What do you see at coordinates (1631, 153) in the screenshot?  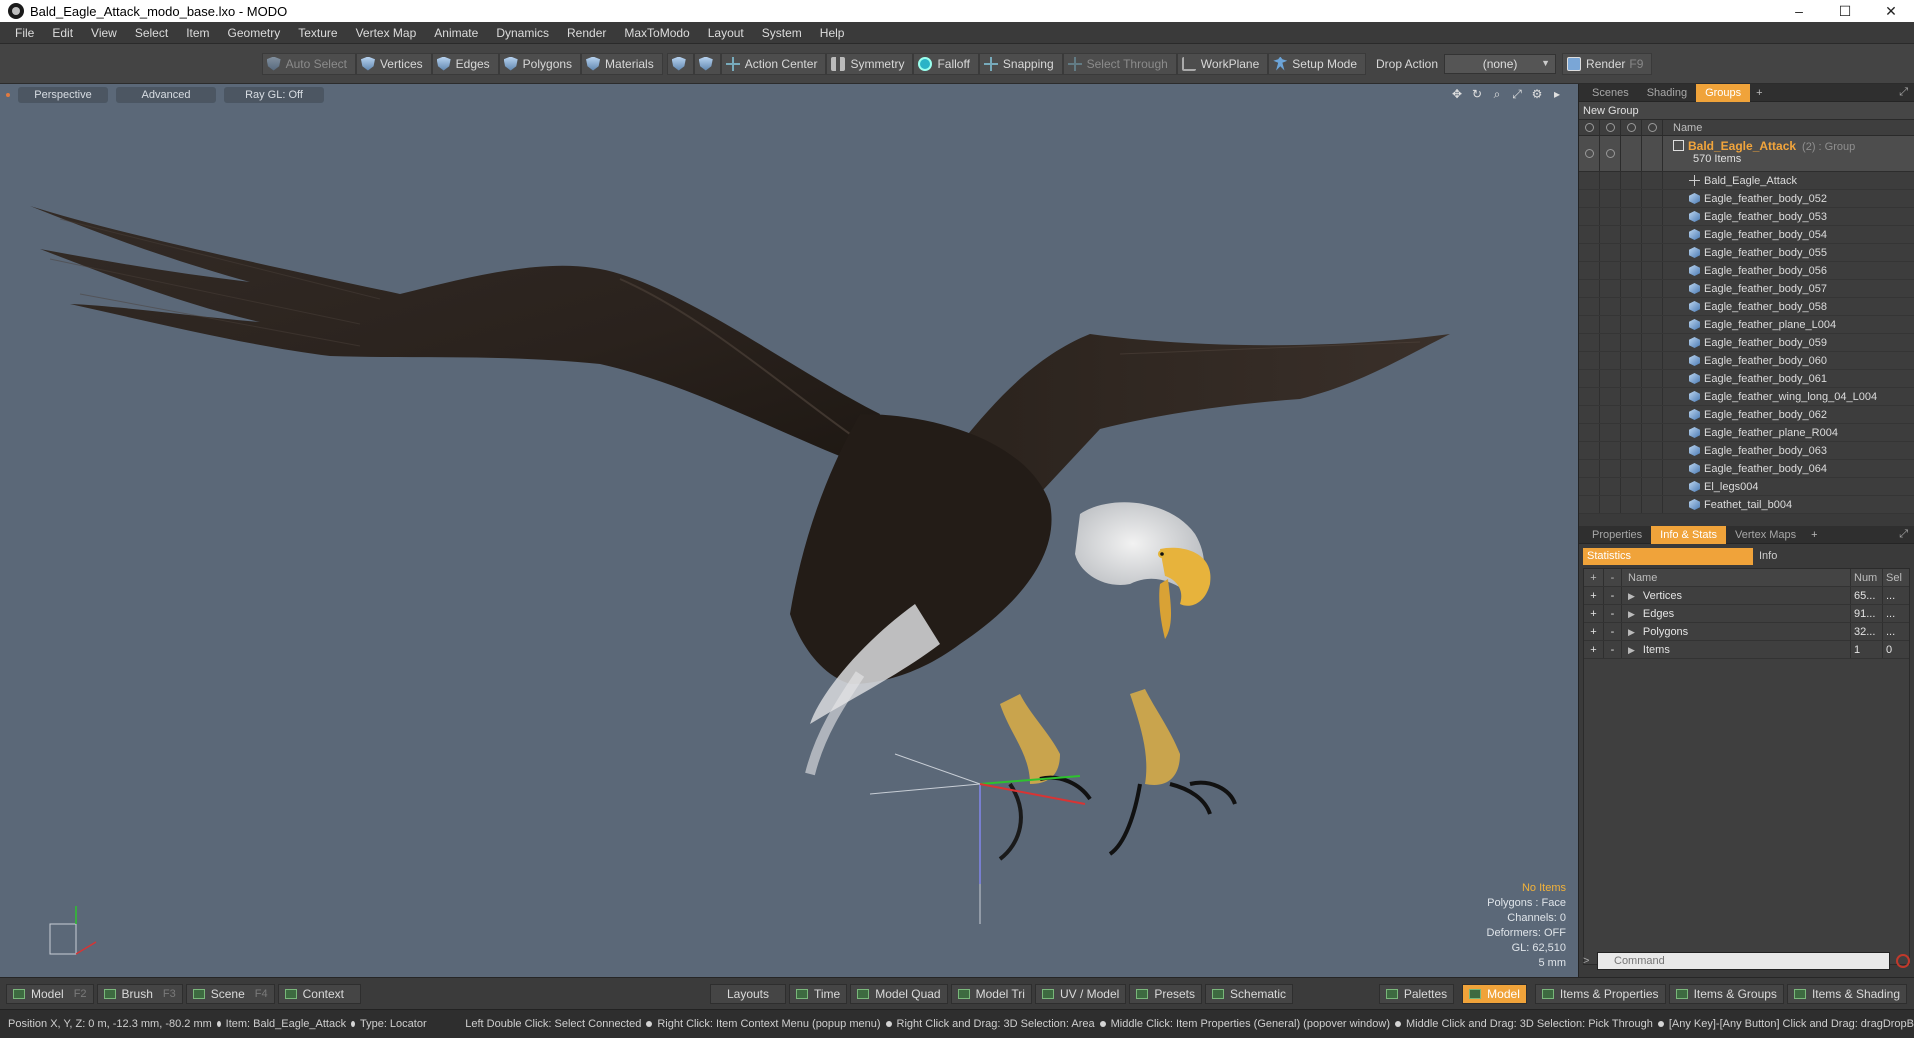 I see `lock-toggle-icon` at bounding box center [1631, 153].